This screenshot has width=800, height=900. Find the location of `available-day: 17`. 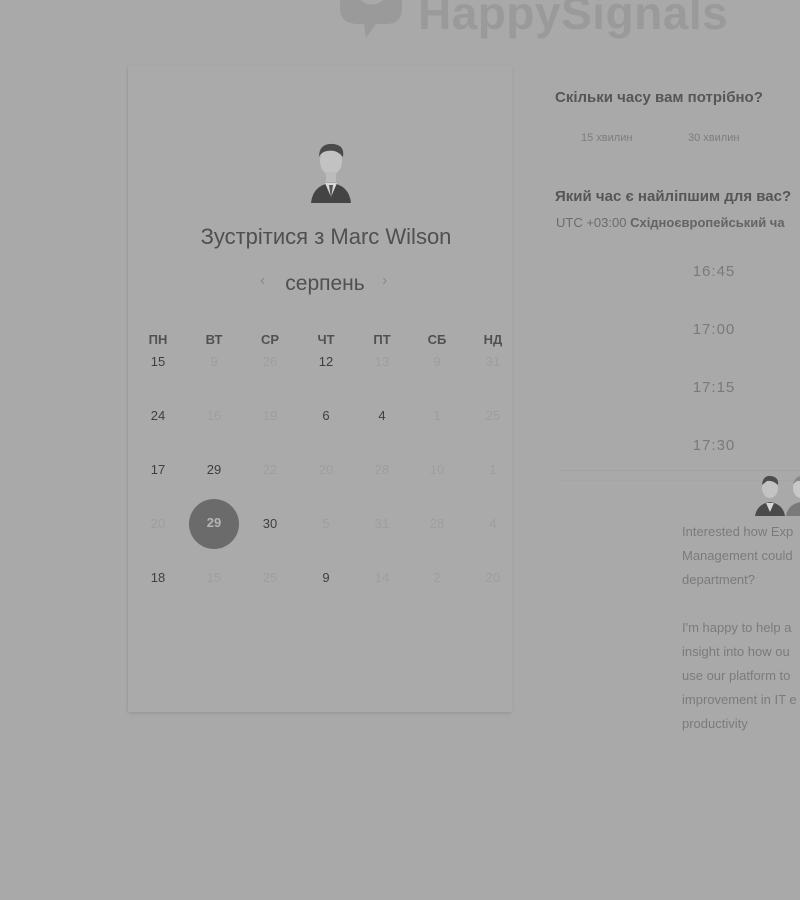

available-day: 17 is located at coordinates (158, 470).